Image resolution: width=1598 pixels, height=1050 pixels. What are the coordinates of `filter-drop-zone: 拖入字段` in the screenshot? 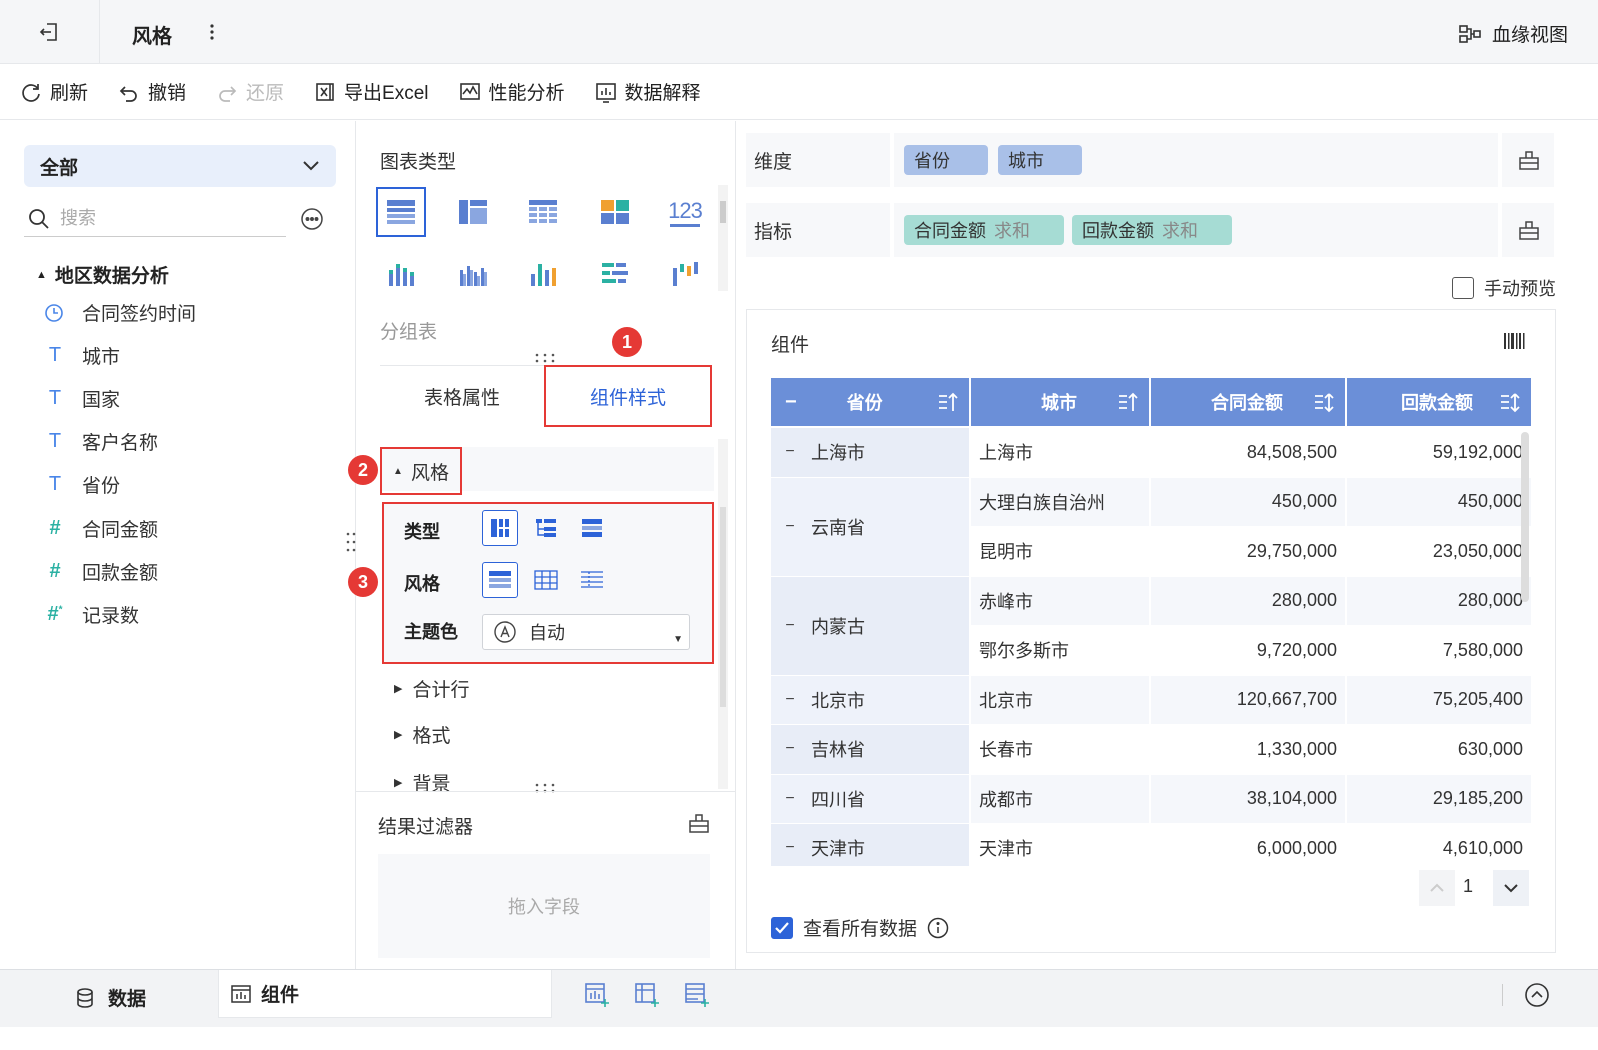 It's located at (544, 906).